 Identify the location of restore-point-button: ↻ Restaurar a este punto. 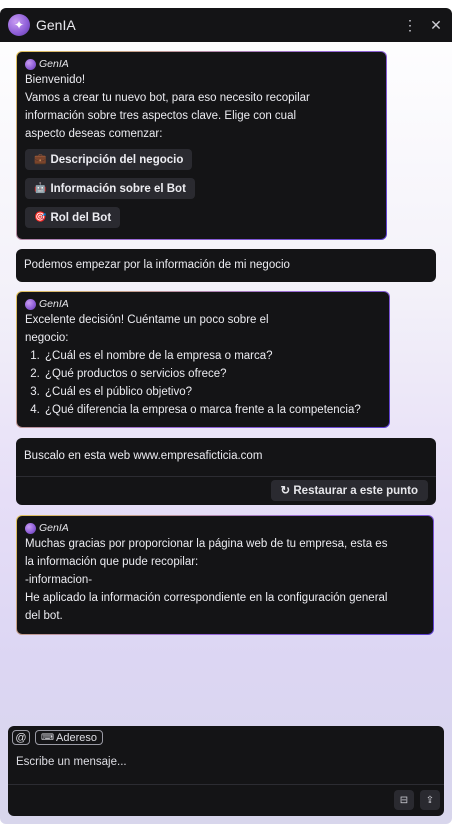
(349, 490).